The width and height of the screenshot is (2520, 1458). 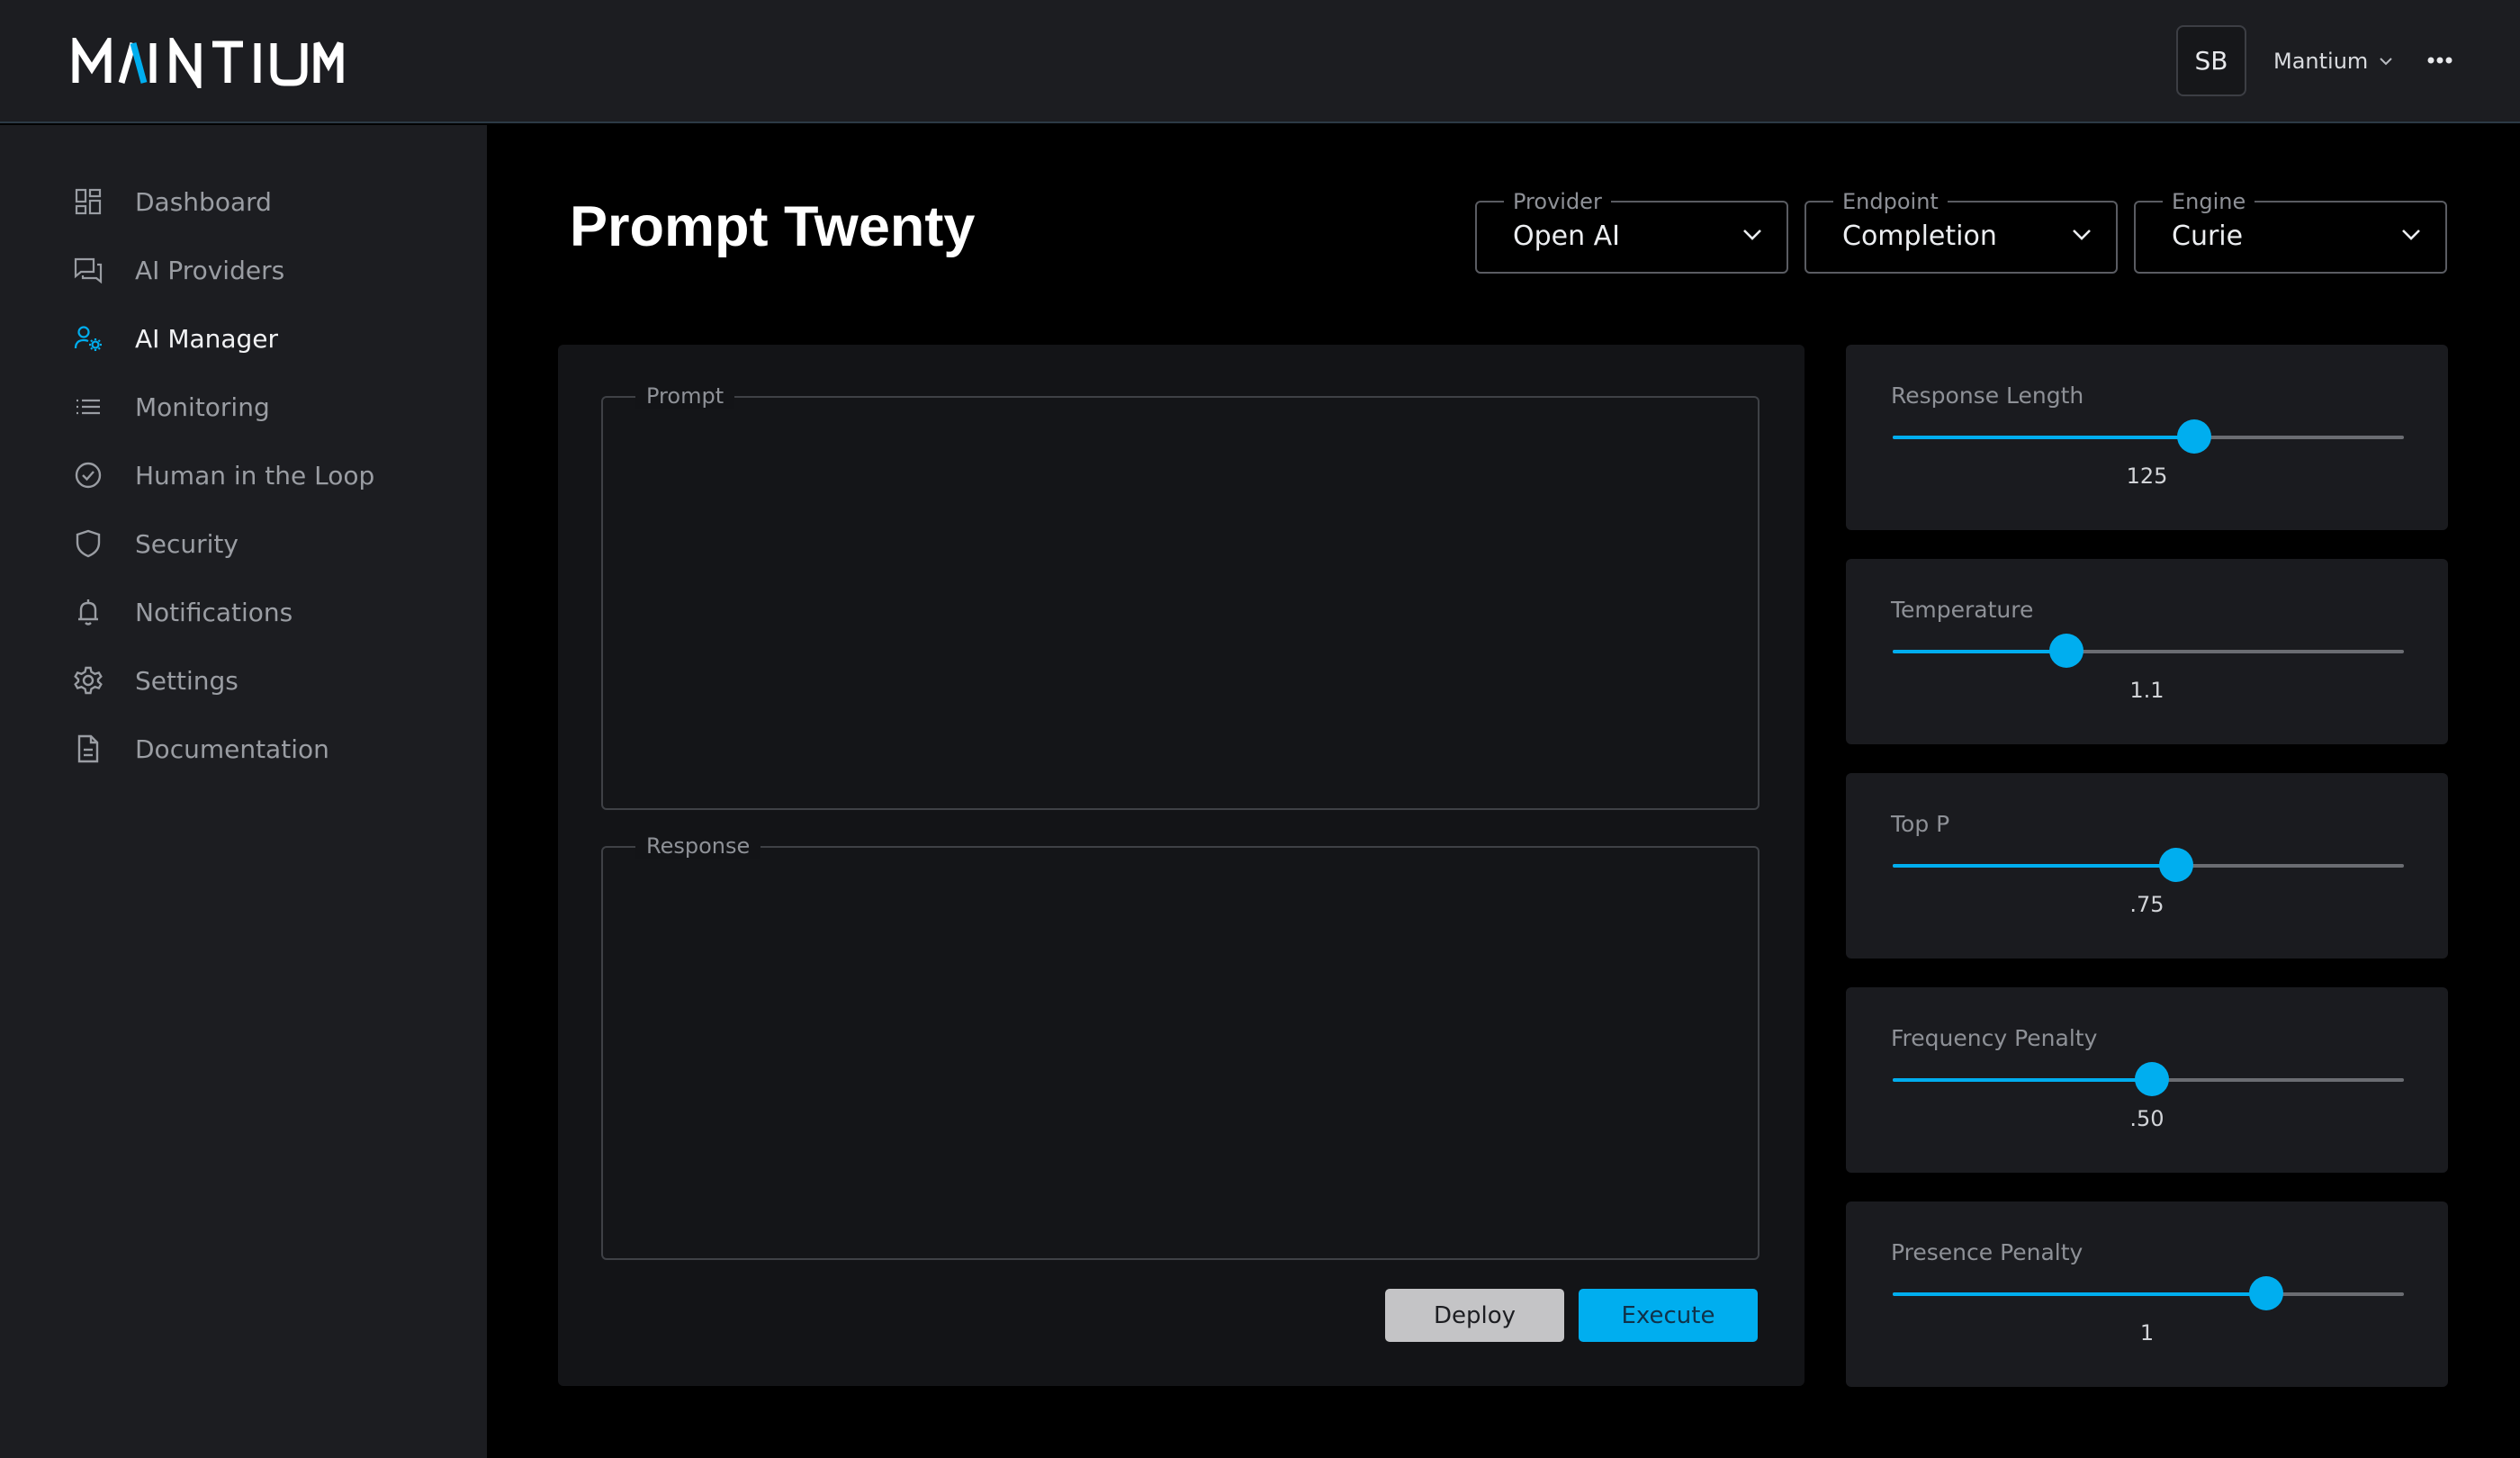 I want to click on response-length-value: 125, so click(x=2147, y=476).